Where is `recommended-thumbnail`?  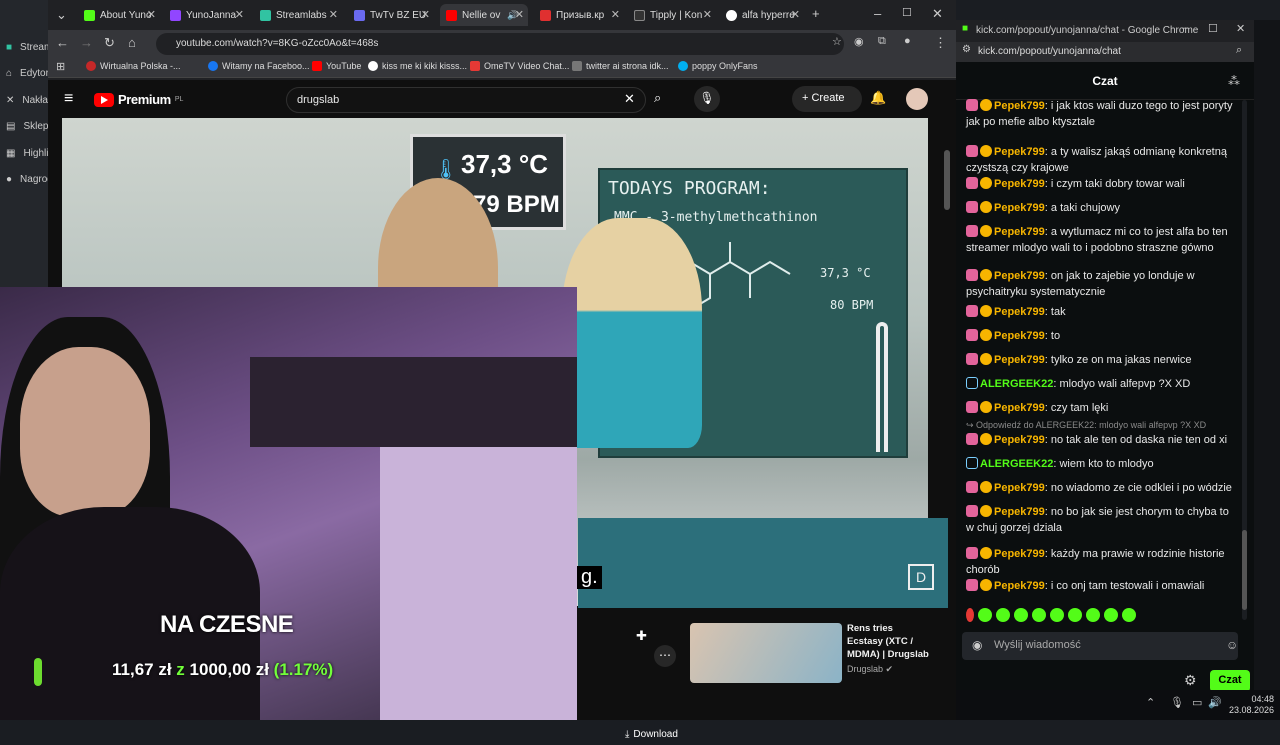
recommended-thumbnail is located at coordinates (766, 653).